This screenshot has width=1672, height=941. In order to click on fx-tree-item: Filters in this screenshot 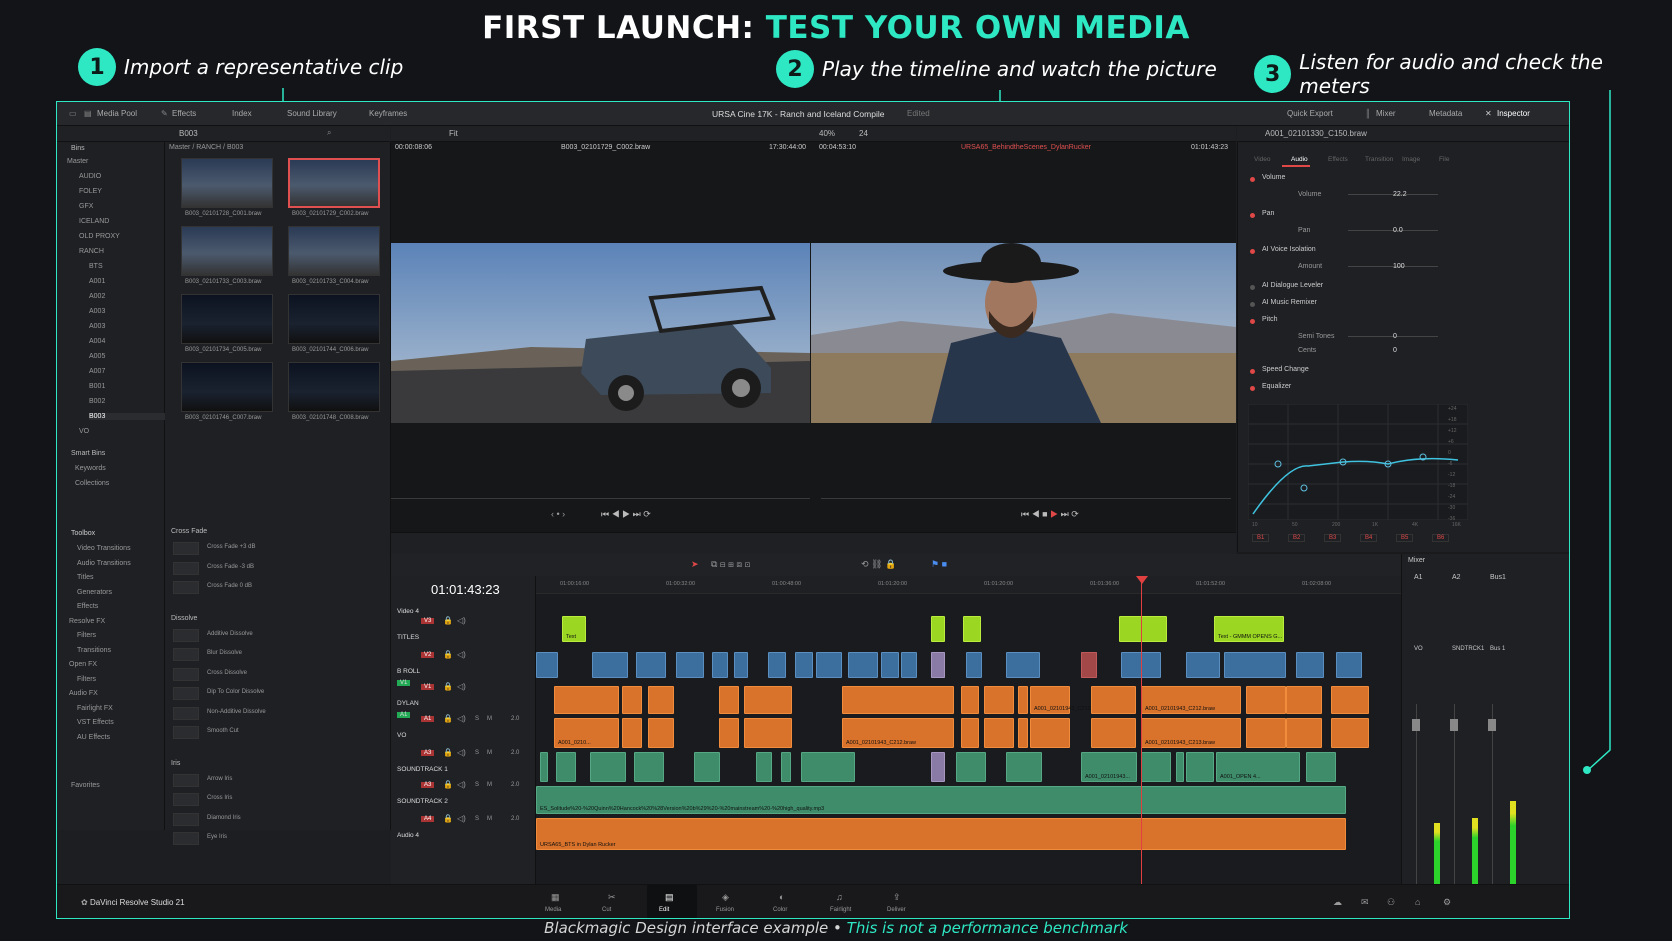, I will do `click(86, 635)`.